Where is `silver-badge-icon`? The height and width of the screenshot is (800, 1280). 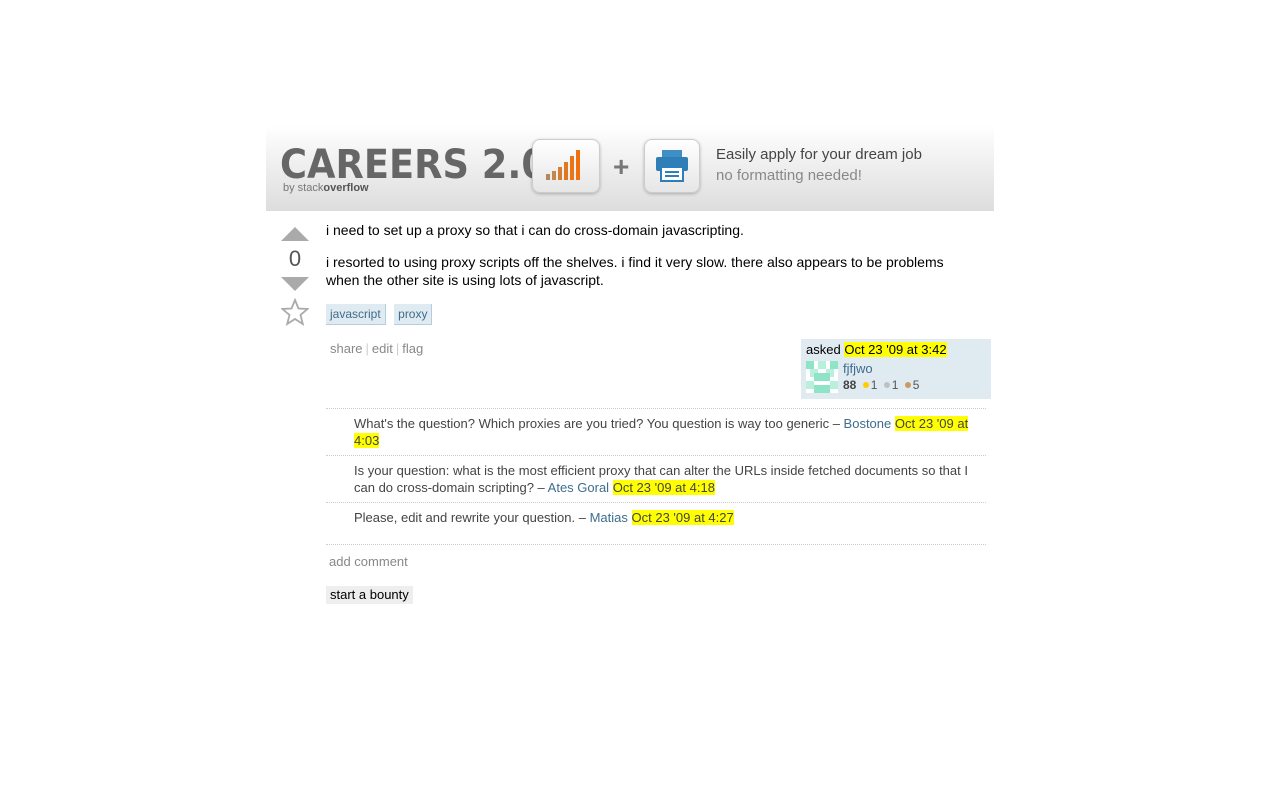
silver-badge-icon is located at coordinates (886, 385).